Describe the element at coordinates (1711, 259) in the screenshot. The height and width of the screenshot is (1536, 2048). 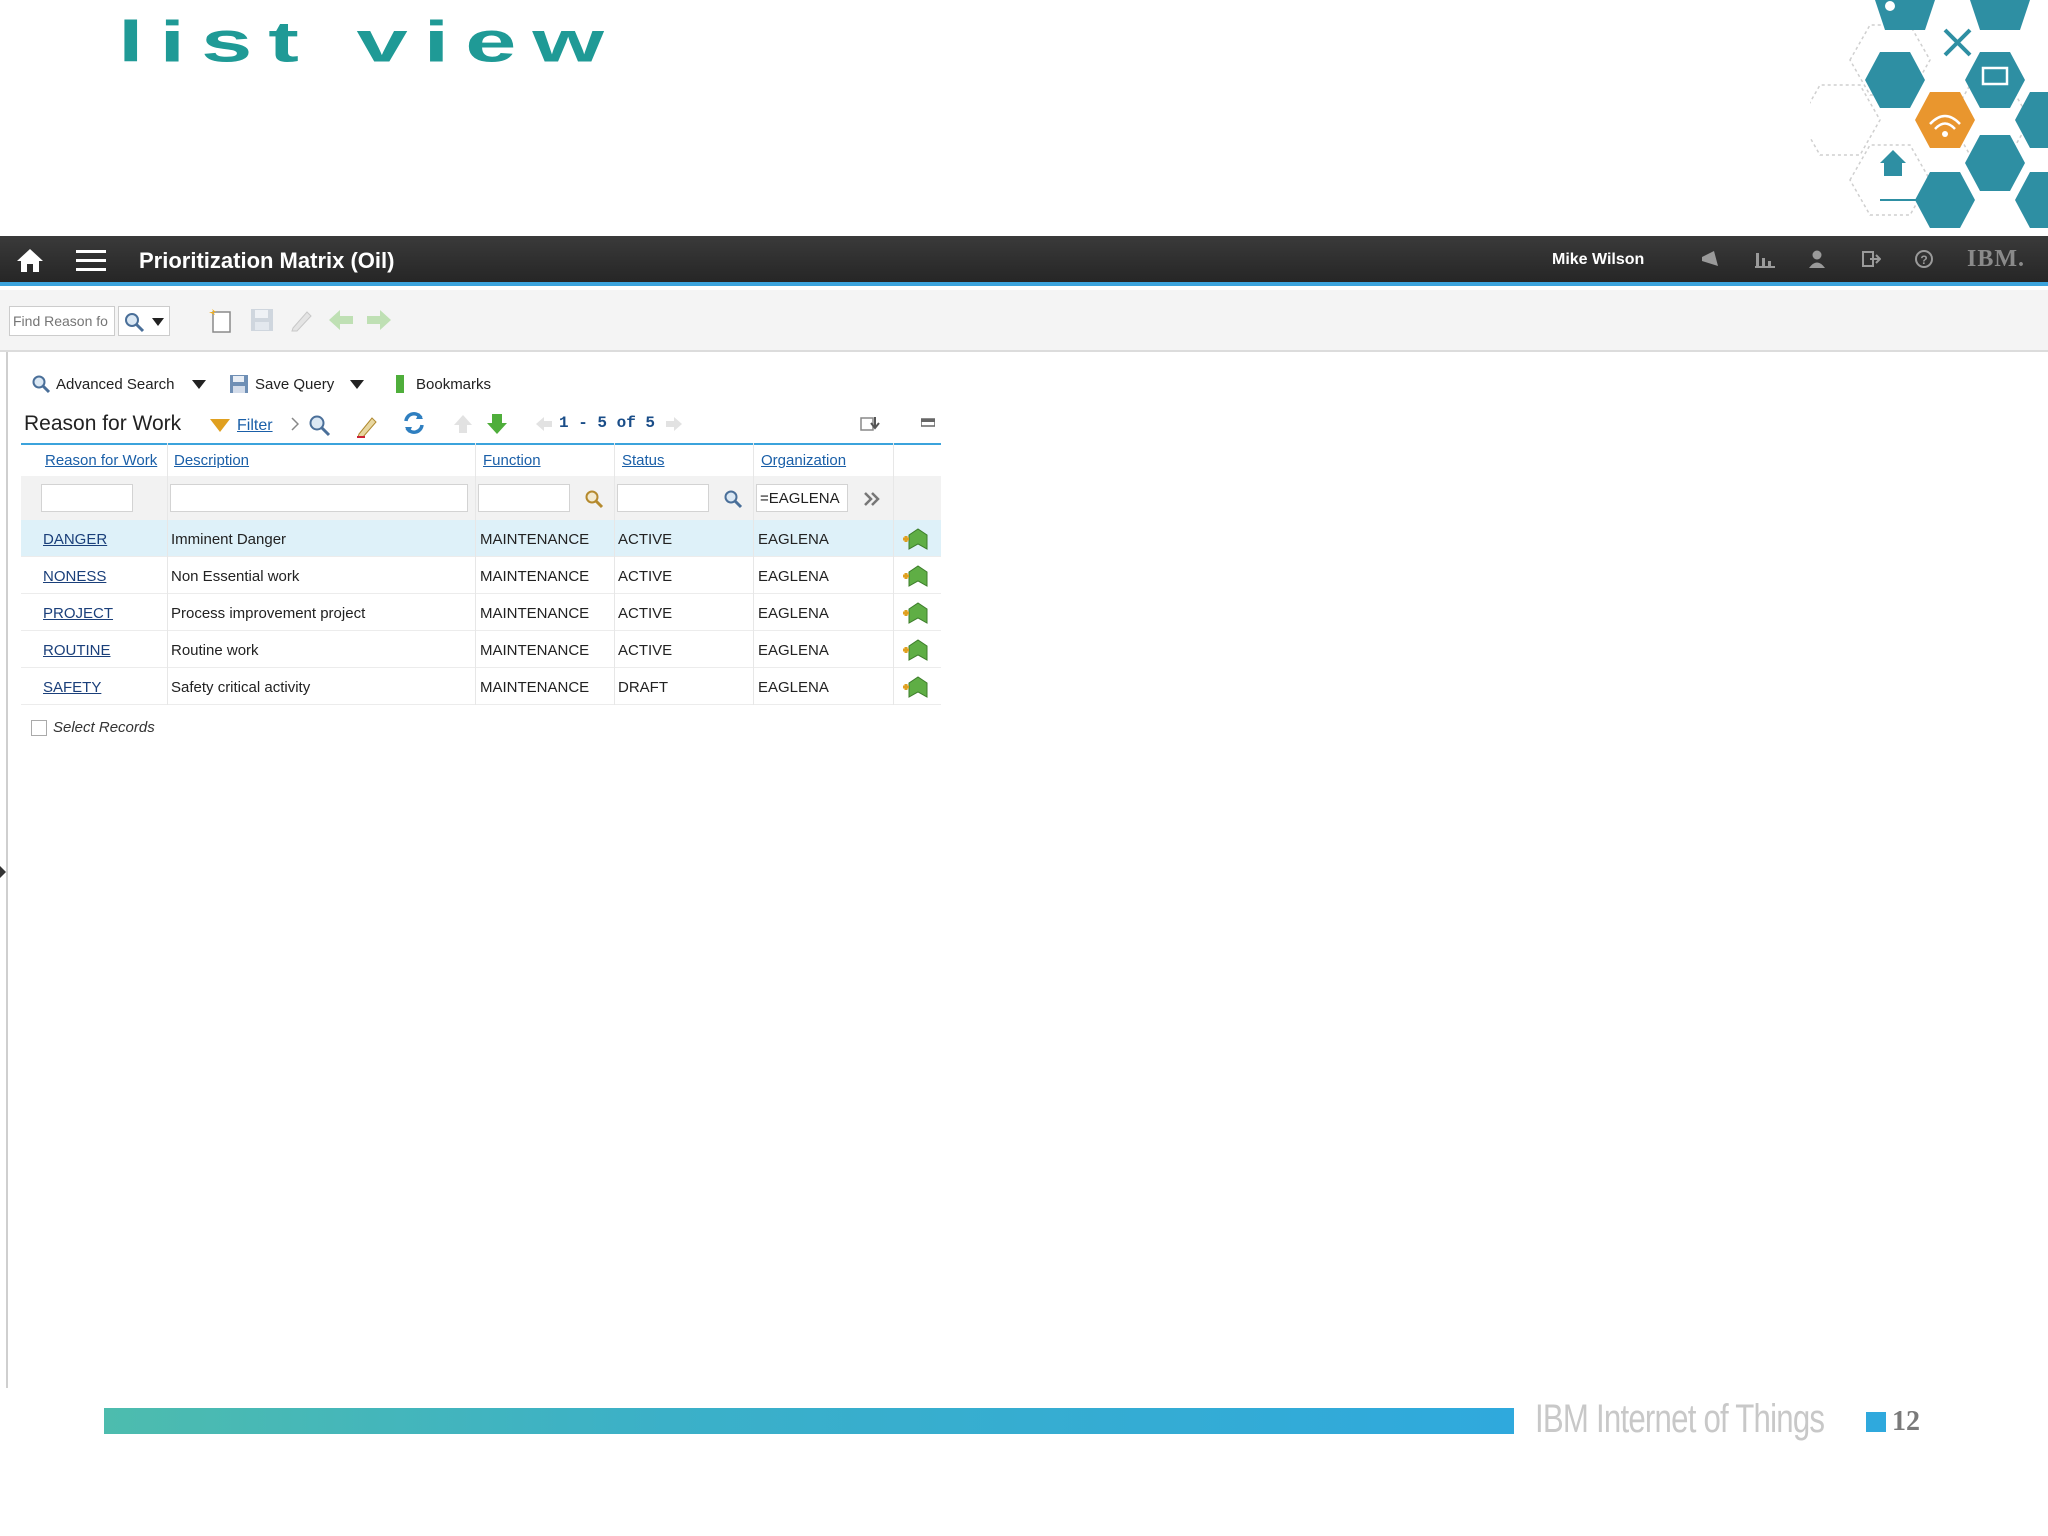
I see `broadcast-icon` at that location.